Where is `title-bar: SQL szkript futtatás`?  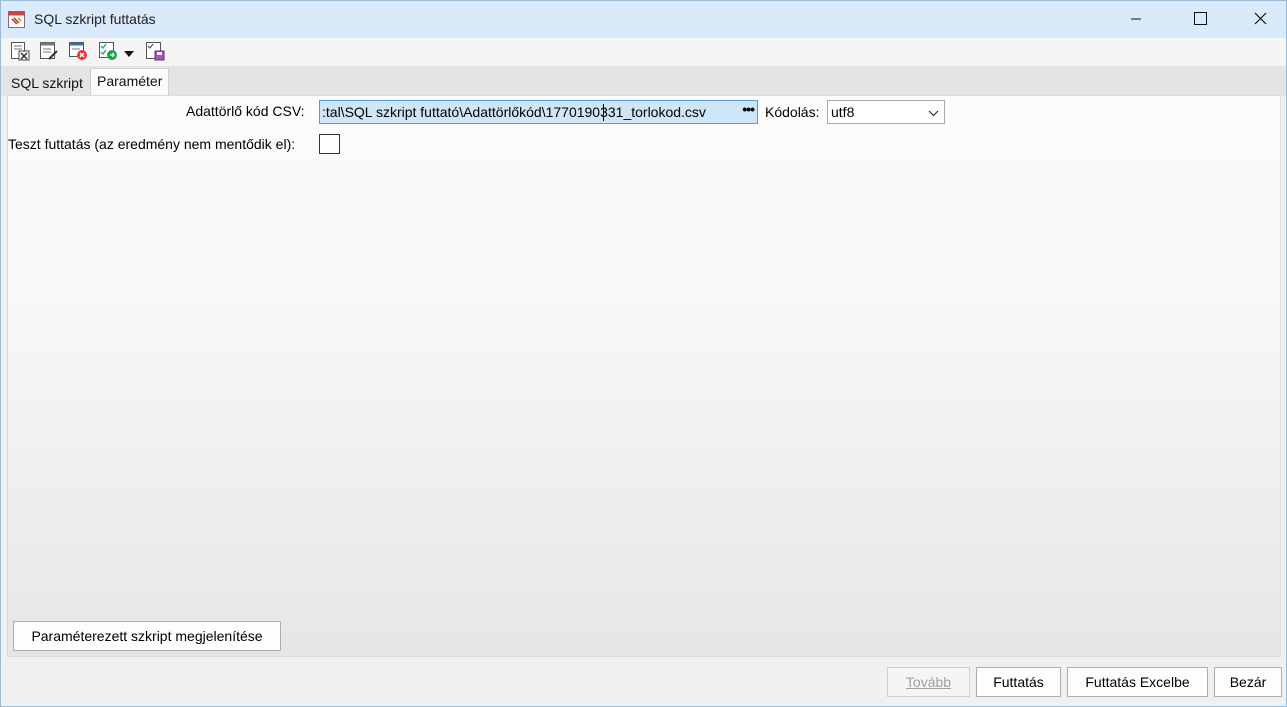 title-bar: SQL szkript futtatás is located at coordinates (643, 19).